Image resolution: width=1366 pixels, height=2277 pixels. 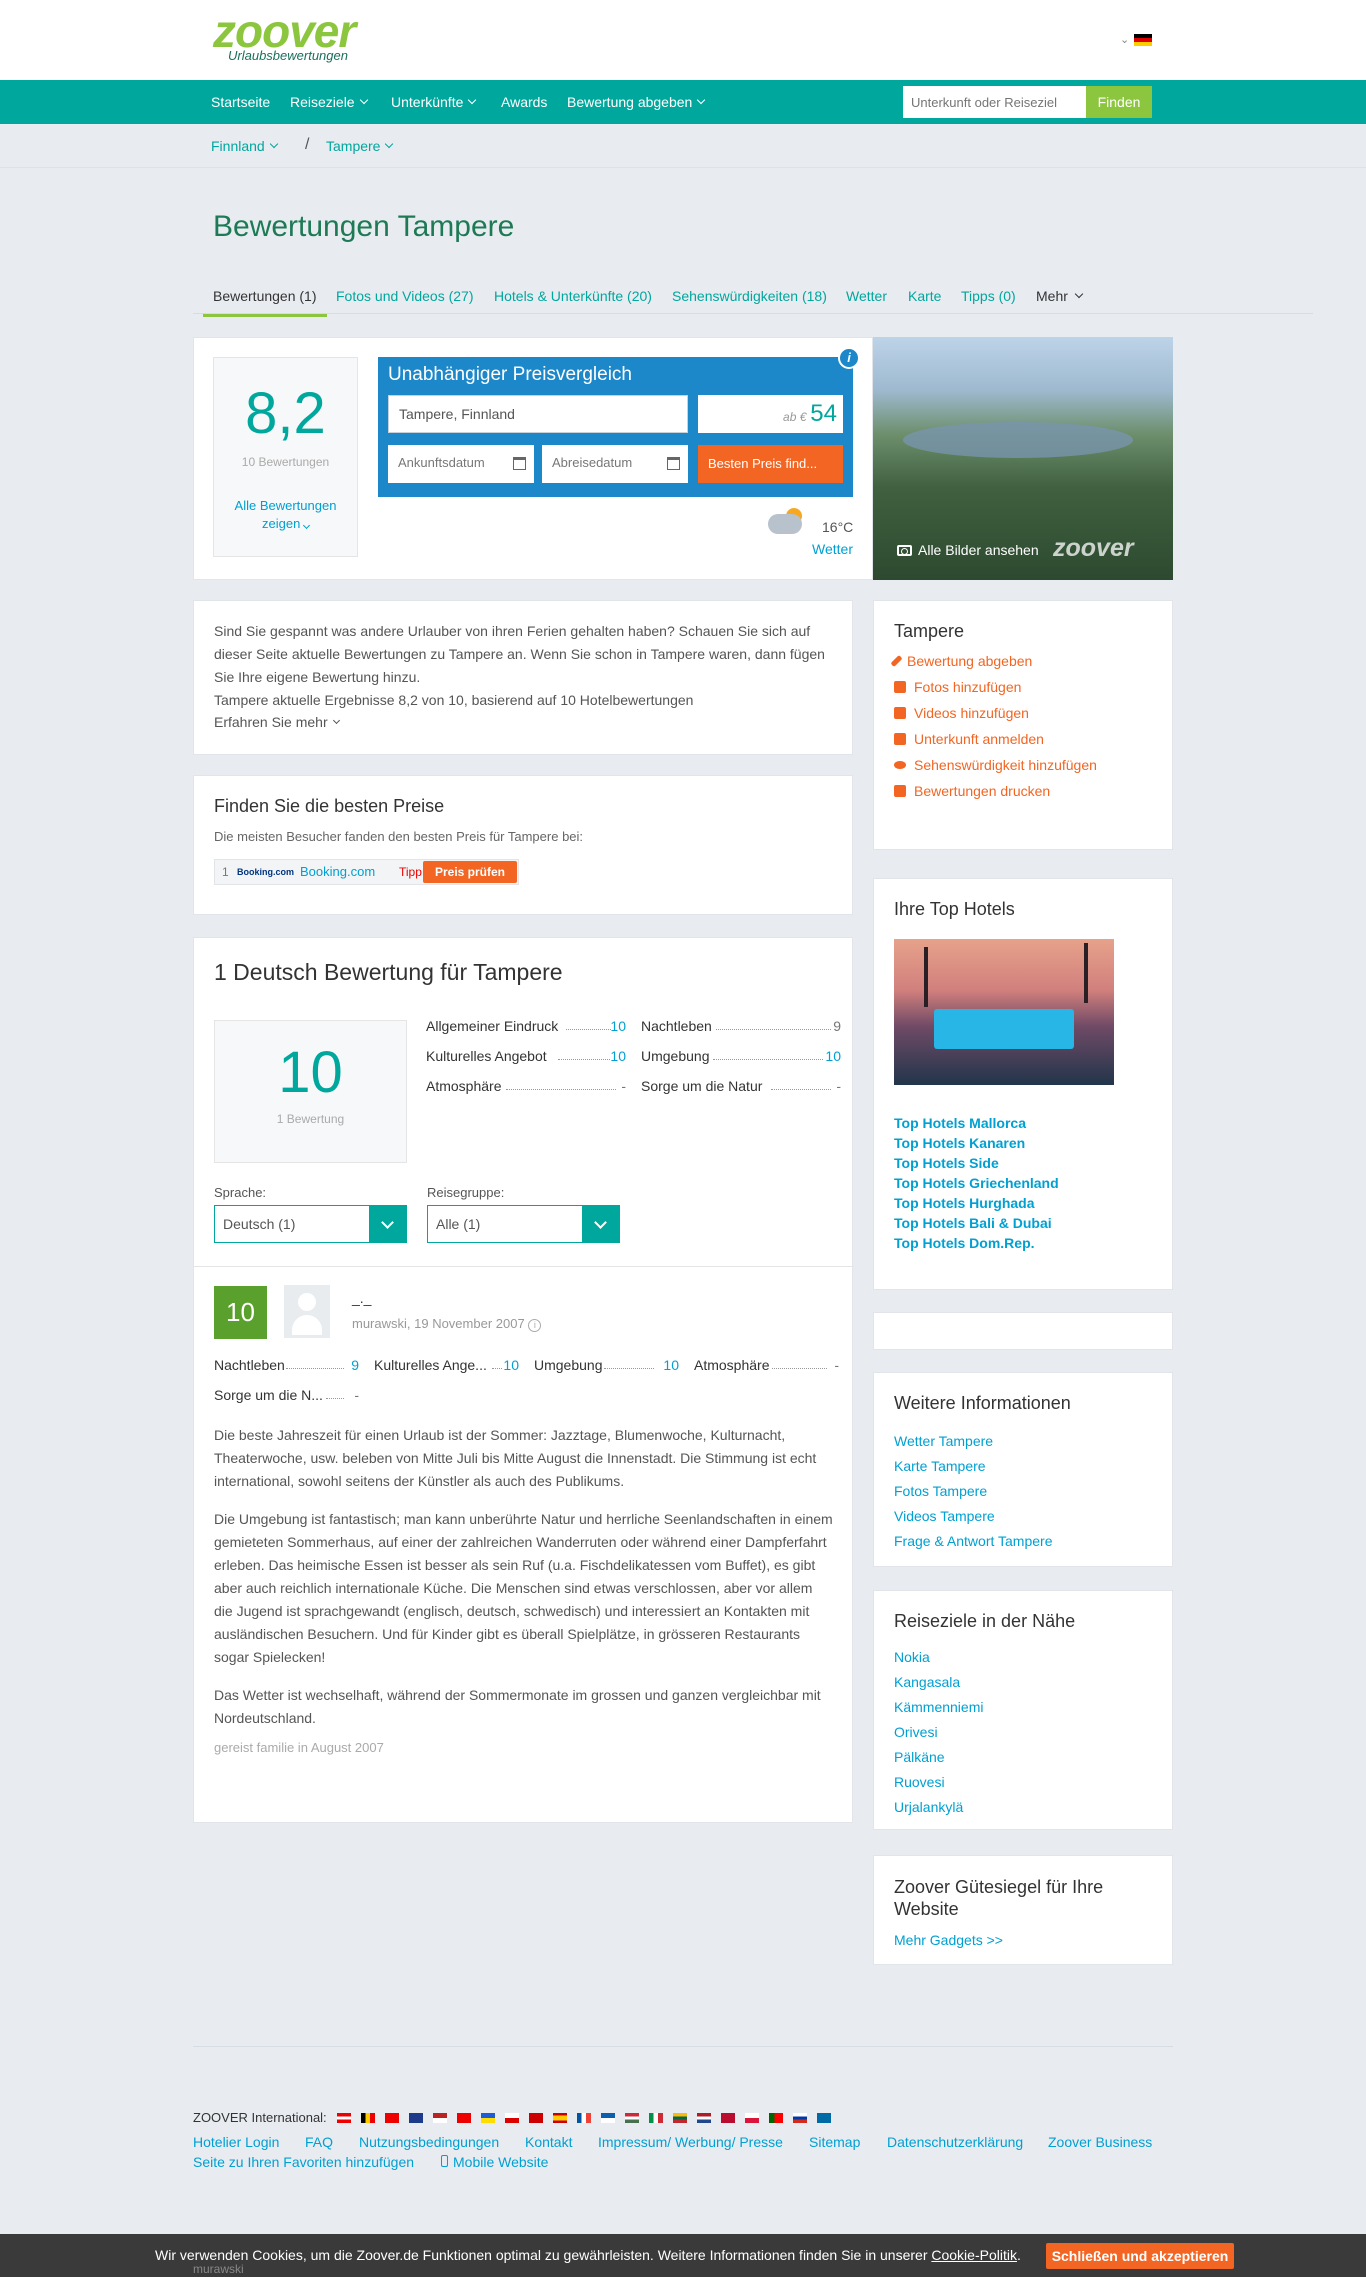 I want to click on breadcrumb-city: Tampere, so click(x=360, y=146).